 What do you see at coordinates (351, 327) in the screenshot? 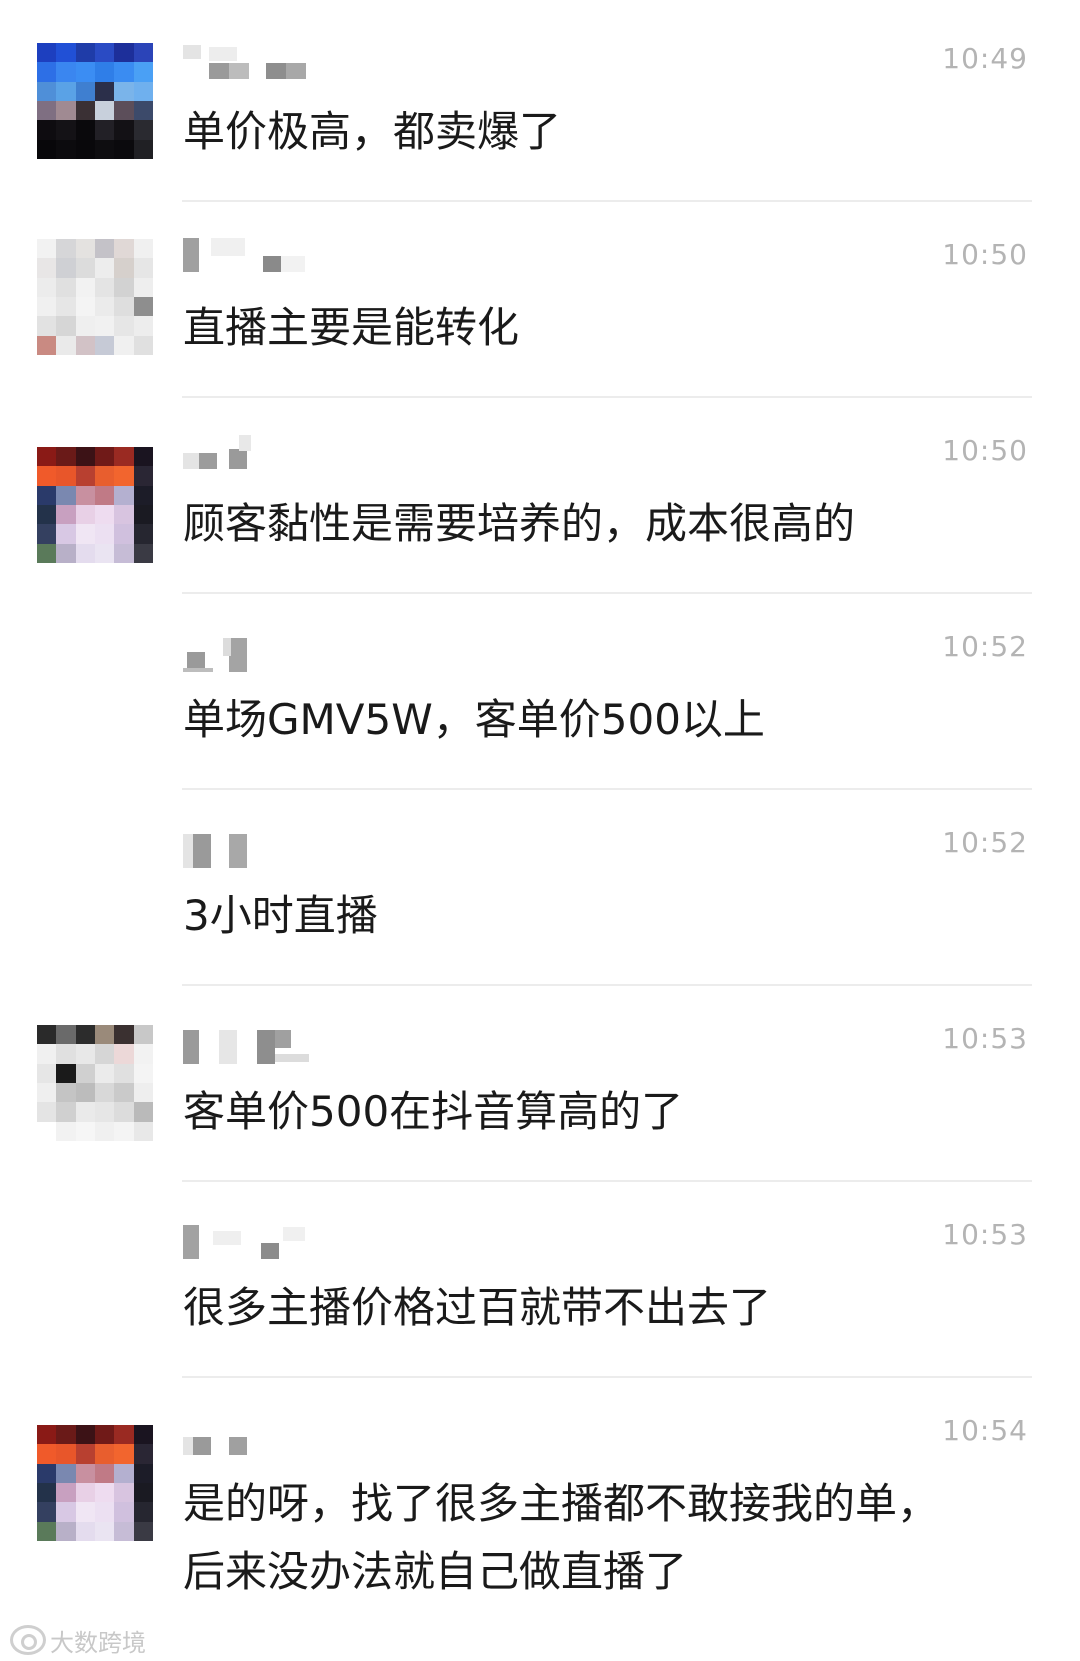
I see `message-text: 直播主要是能转化` at bounding box center [351, 327].